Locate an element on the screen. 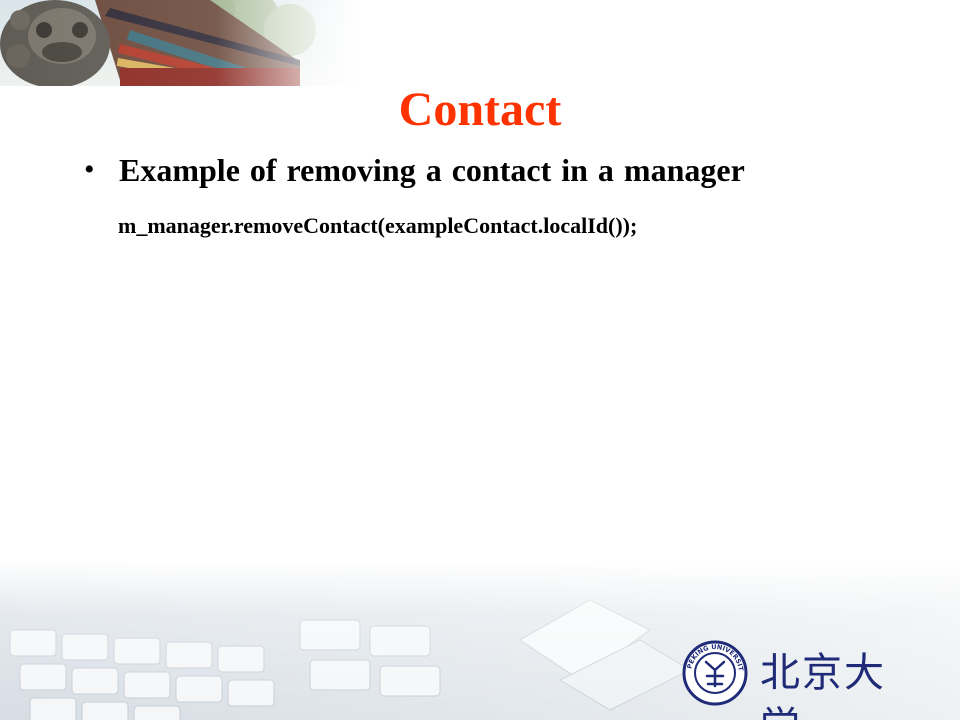 The width and height of the screenshot is (960, 720). campus-photo-banner is located at coordinates (180, 43).